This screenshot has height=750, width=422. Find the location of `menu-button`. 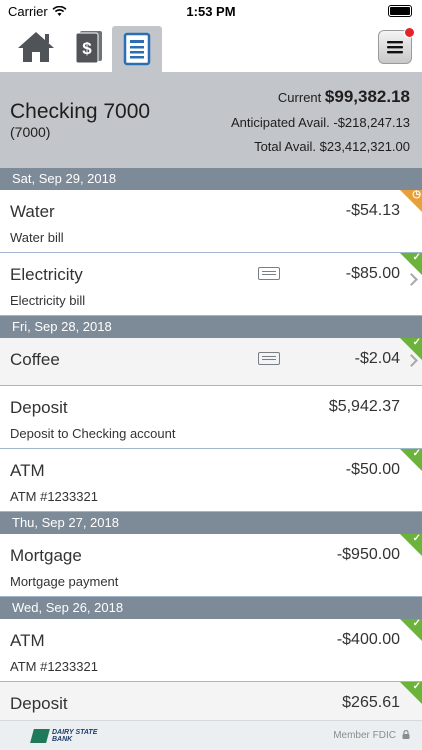

menu-button is located at coordinates (396, 45).